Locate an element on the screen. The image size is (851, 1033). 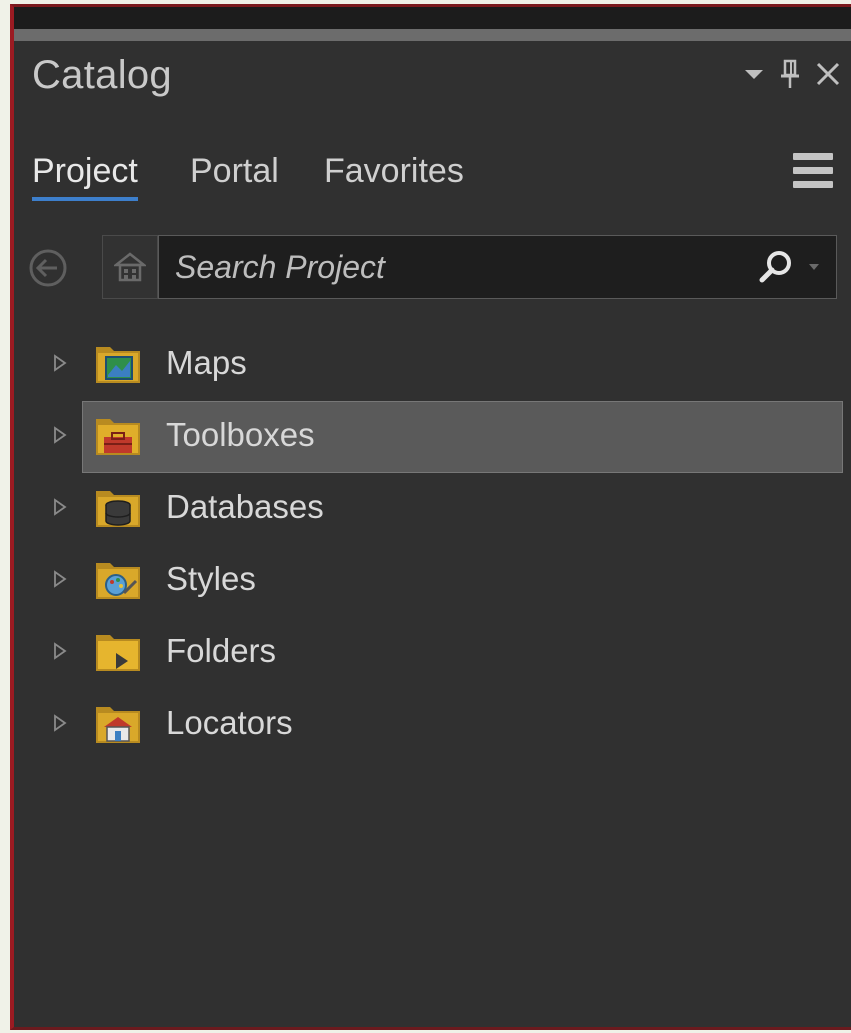
tree-item-label: Databases is located at coordinates (245, 506).